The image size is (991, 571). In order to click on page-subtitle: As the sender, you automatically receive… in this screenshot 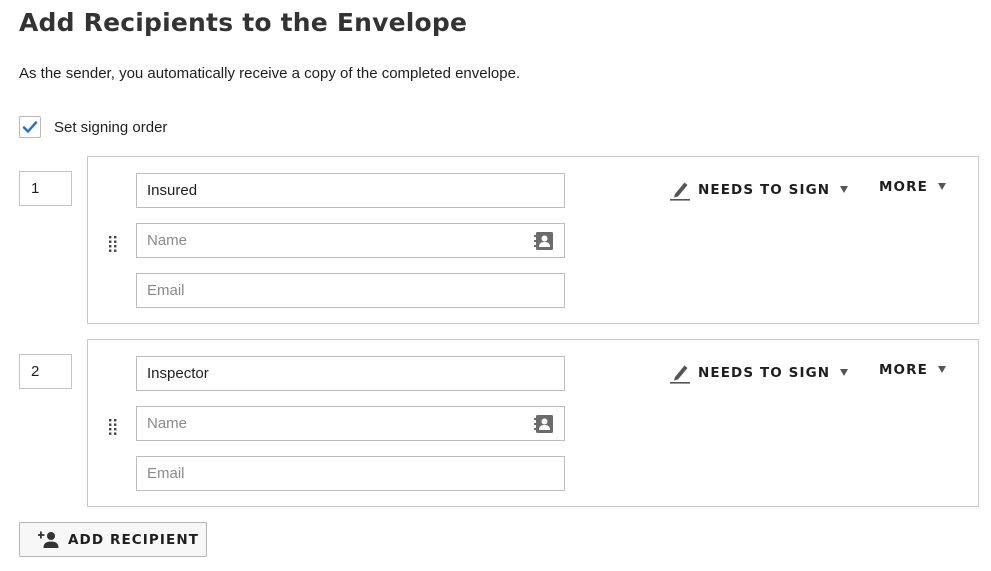, I will do `click(270, 73)`.